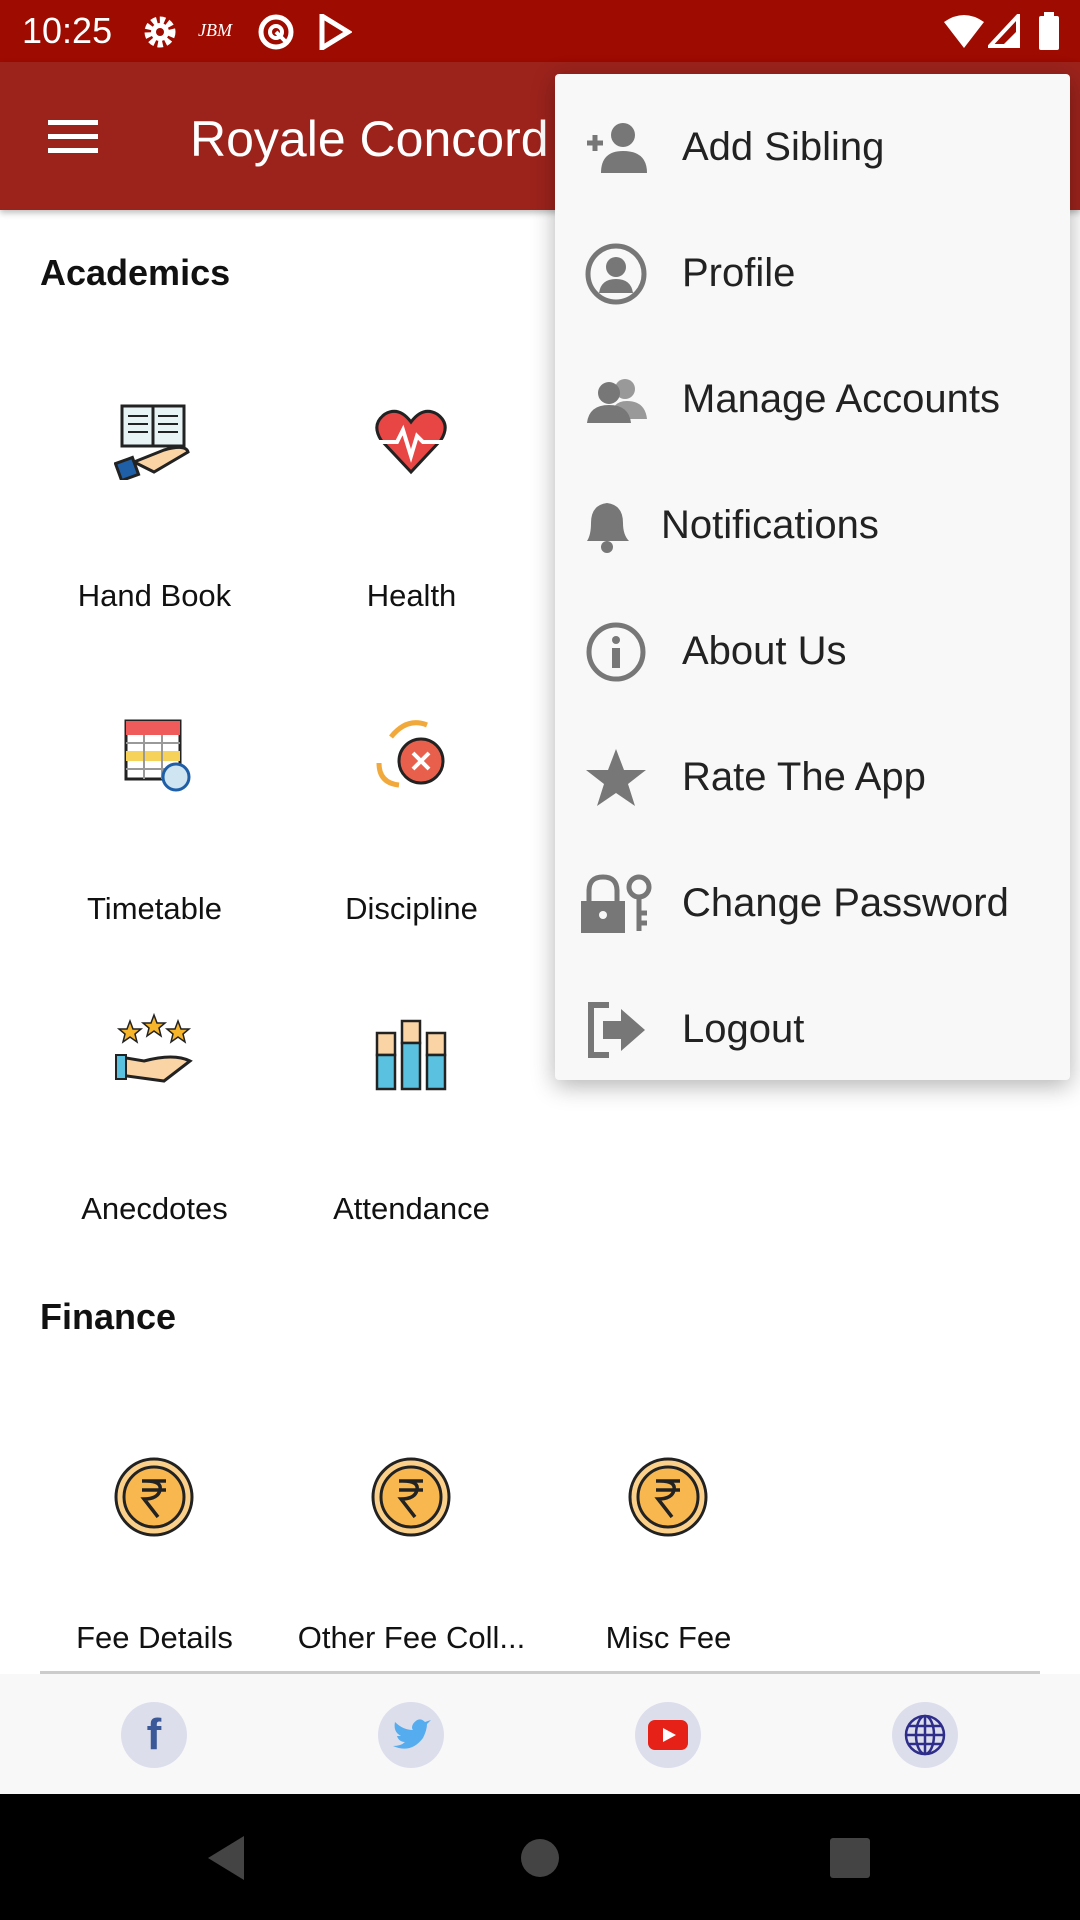 The image size is (1080, 1920). What do you see at coordinates (154, 1208) in the screenshot?
I see `tile-label: Anecdotes` at bounding box center [154, 1208].